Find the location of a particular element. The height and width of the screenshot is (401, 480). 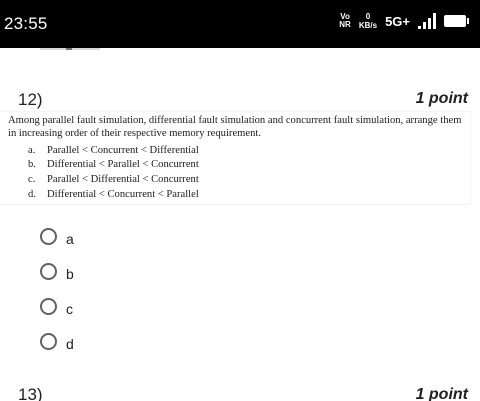

option-letter: d. is located at coordinates (32, 194).